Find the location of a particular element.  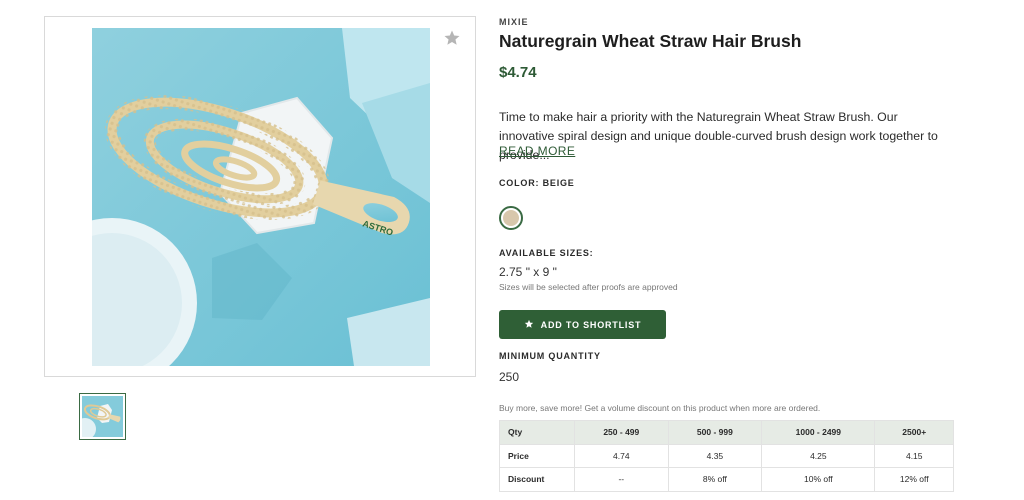

table-cell: 8% off is located at coordinates (715, 479).